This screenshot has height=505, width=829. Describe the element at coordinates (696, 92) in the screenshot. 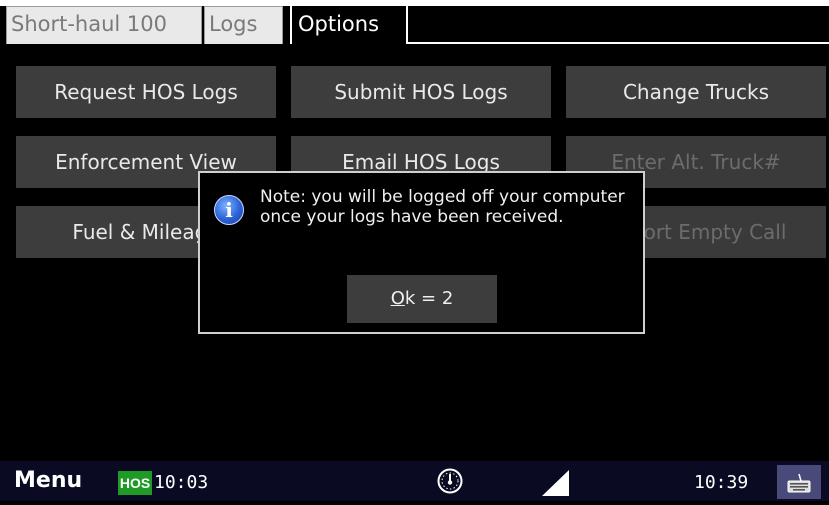

I see `change-trucks-button: Change Trucks` at that location.